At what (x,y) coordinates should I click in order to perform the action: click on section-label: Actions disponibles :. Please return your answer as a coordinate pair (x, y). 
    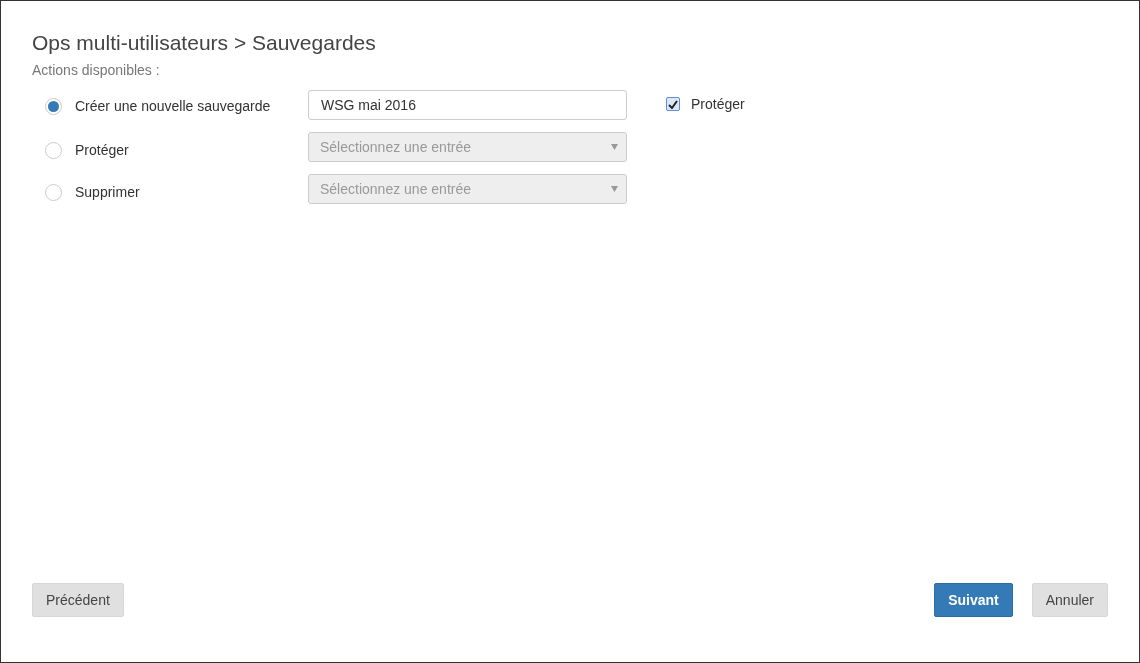
    Looking at the image, I should click on (96, 70).